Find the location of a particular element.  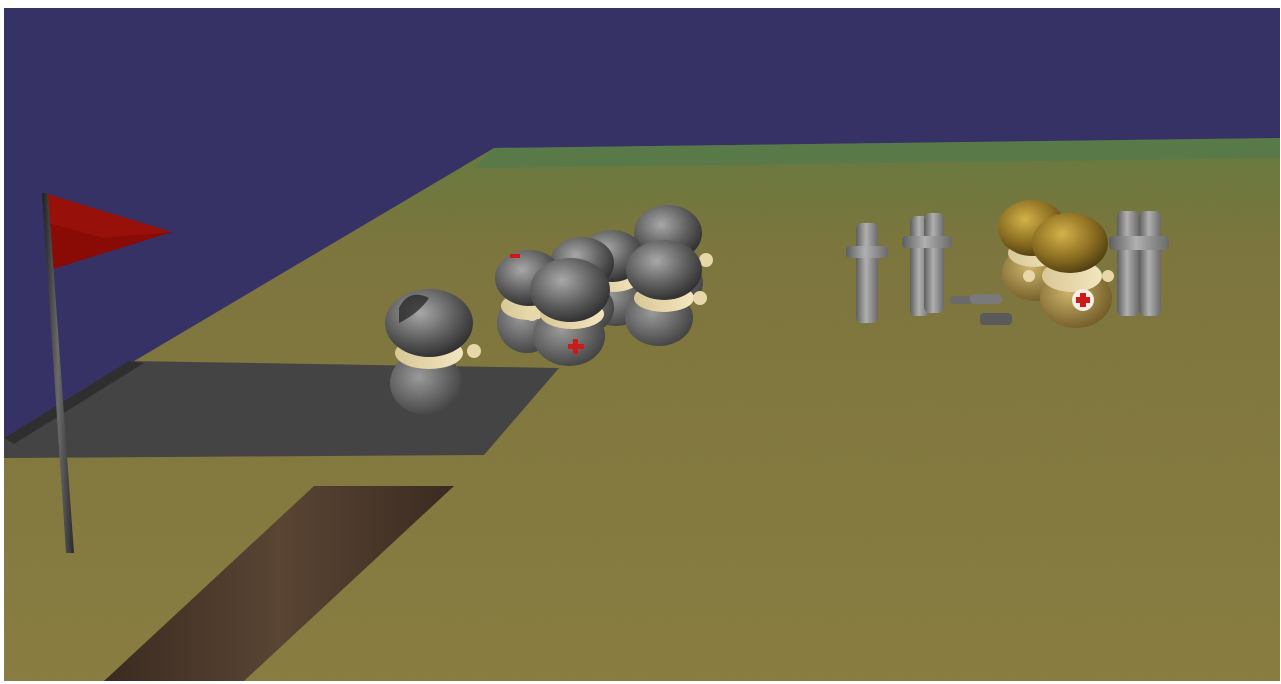

medic-soldier-figure is located at coordinates (567, 312).